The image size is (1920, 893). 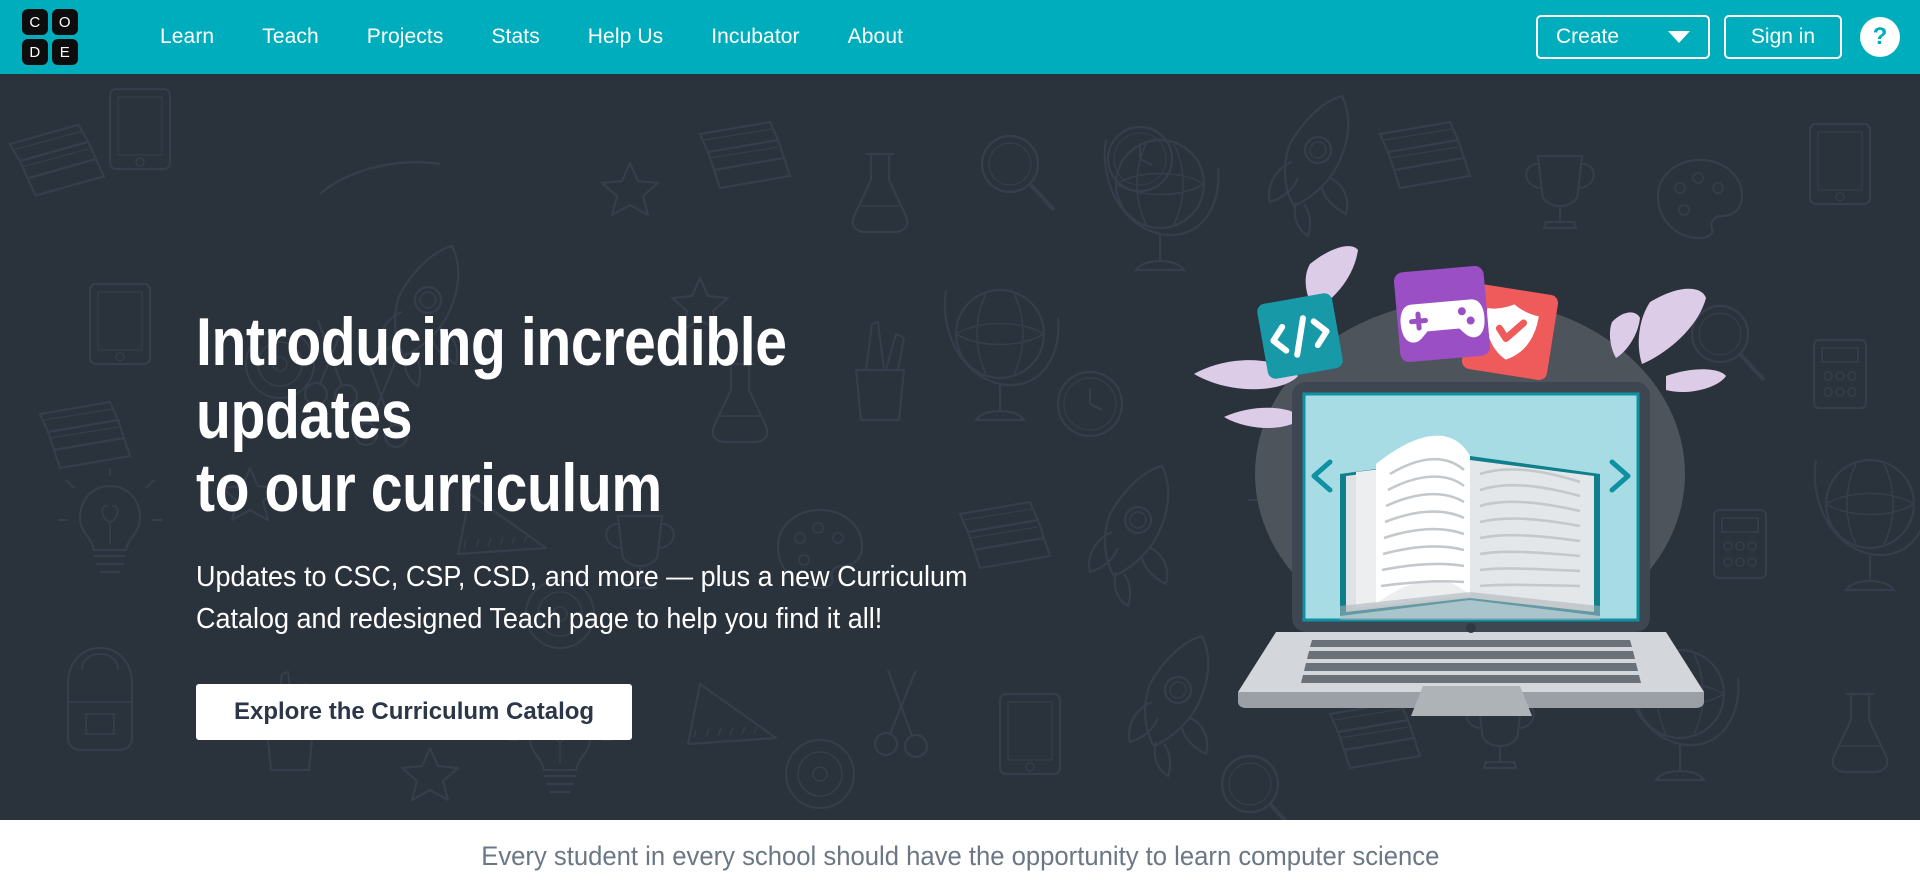 I want to click on help-button: ?, so click(x=1880, y=37).